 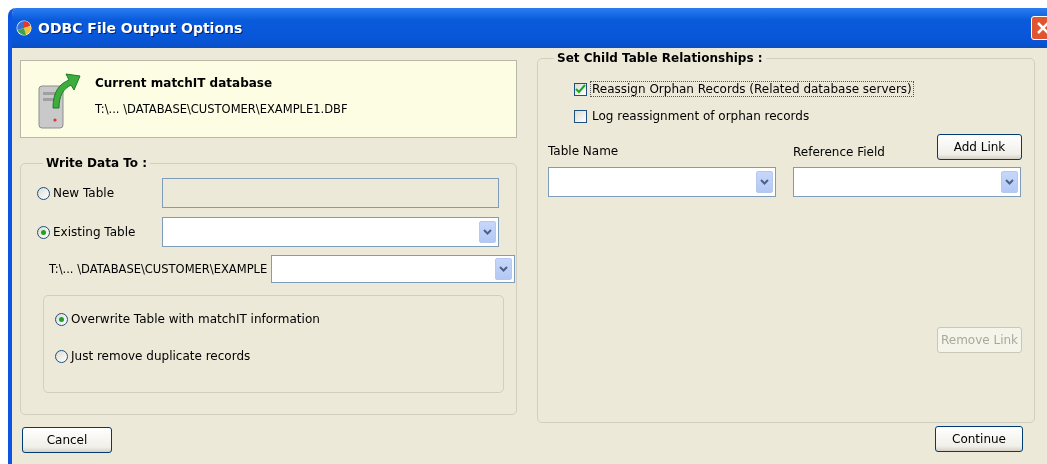 I want to click on table-name-dropdown, so click(x=662, y=182).